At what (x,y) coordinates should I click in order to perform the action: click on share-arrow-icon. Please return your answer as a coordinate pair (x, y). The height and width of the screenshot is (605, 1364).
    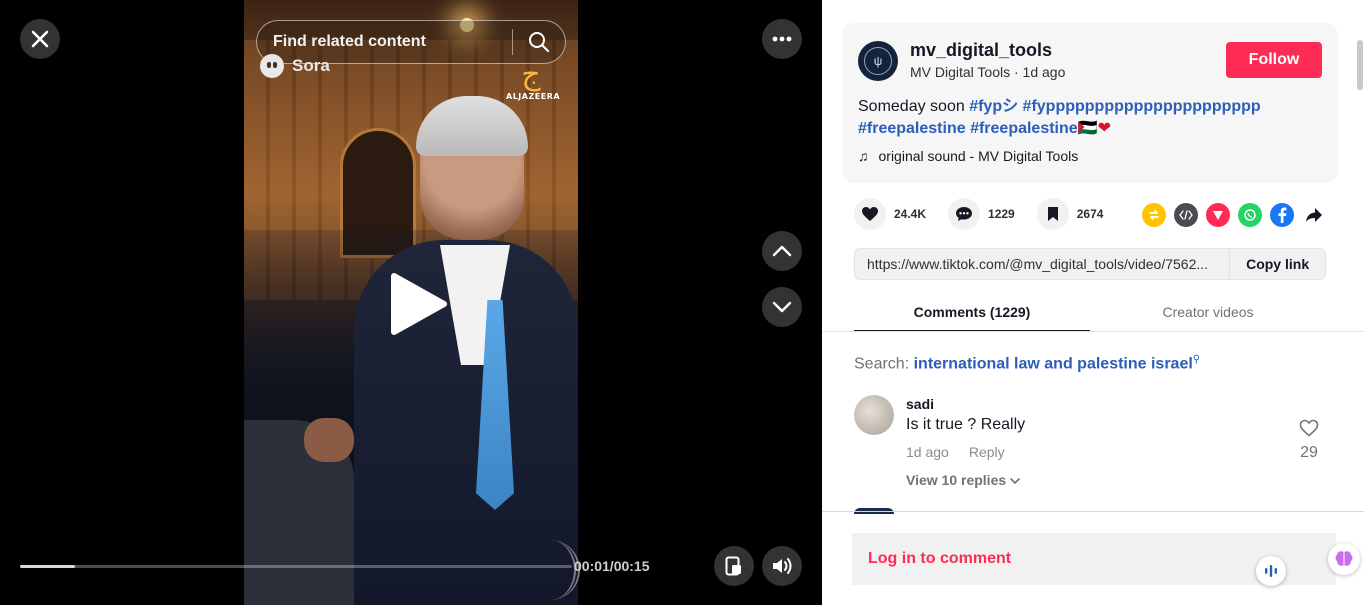
    Looking at the image, I should click on (1314, 215).